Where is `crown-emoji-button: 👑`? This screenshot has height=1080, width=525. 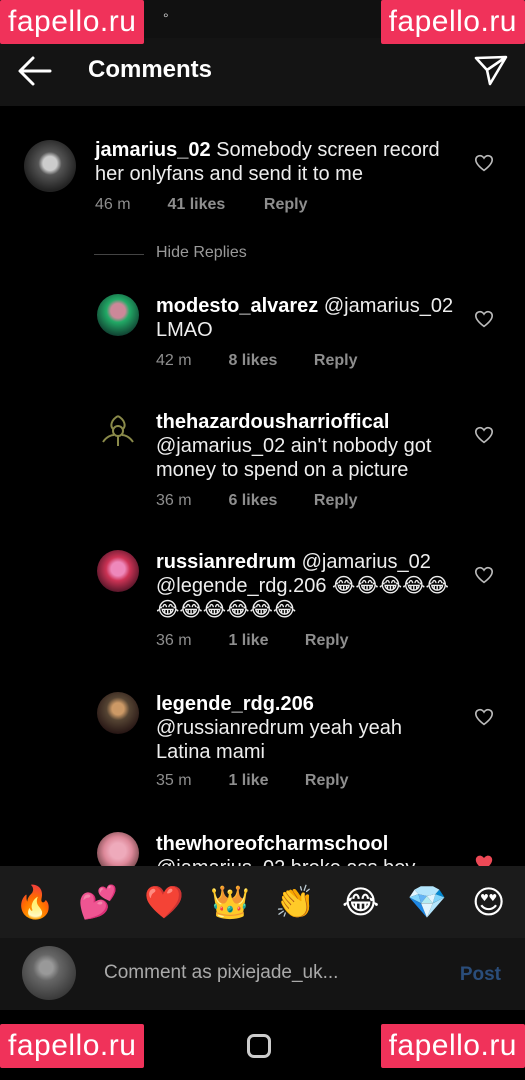
crown-emoji-button: 👑 is located at coordinates (230, 902).